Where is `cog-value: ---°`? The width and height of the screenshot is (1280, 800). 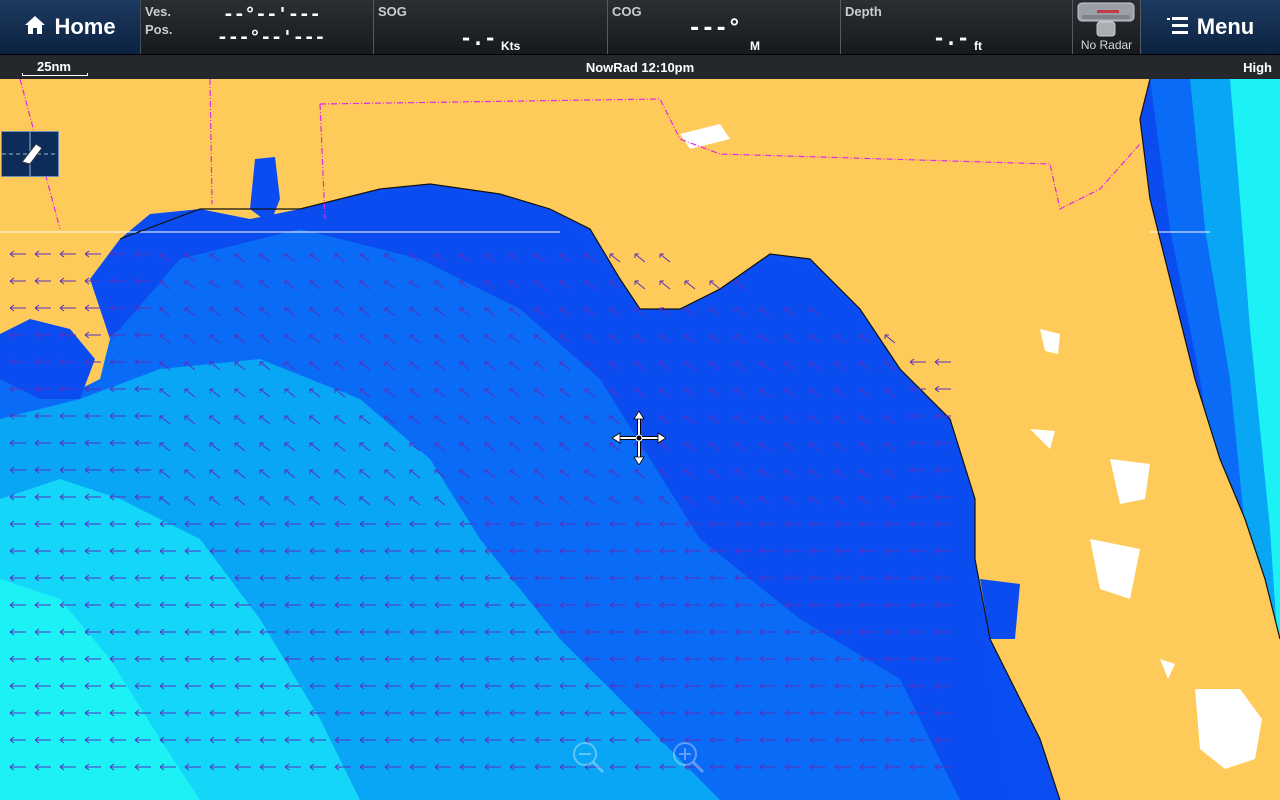
cog-value: ---° is located at coordinates (714, 28).